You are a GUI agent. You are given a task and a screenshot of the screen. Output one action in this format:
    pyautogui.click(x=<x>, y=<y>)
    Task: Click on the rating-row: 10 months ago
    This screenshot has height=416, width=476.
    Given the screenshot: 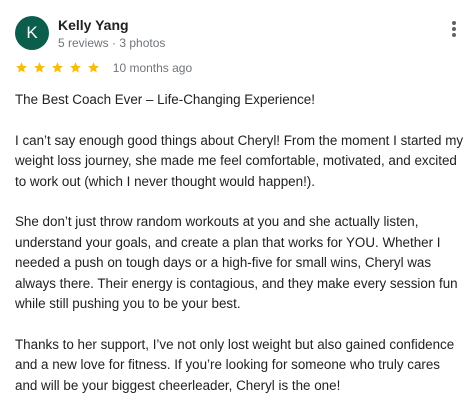 What is the action you would take?
    pyautogui.click(x=103, y=68)
    